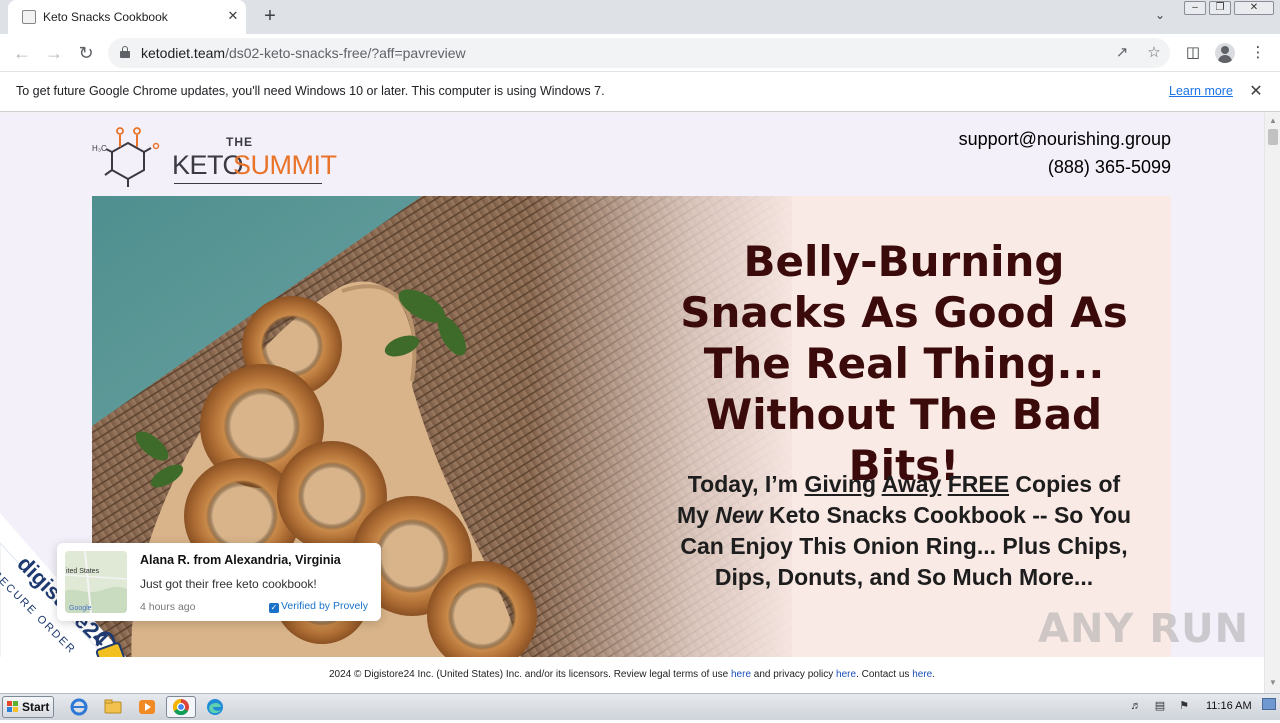 The height and width of the screenshot is (723, 1280). I want to click on logo-summit-text: SUMMIT, so click(285, 165).